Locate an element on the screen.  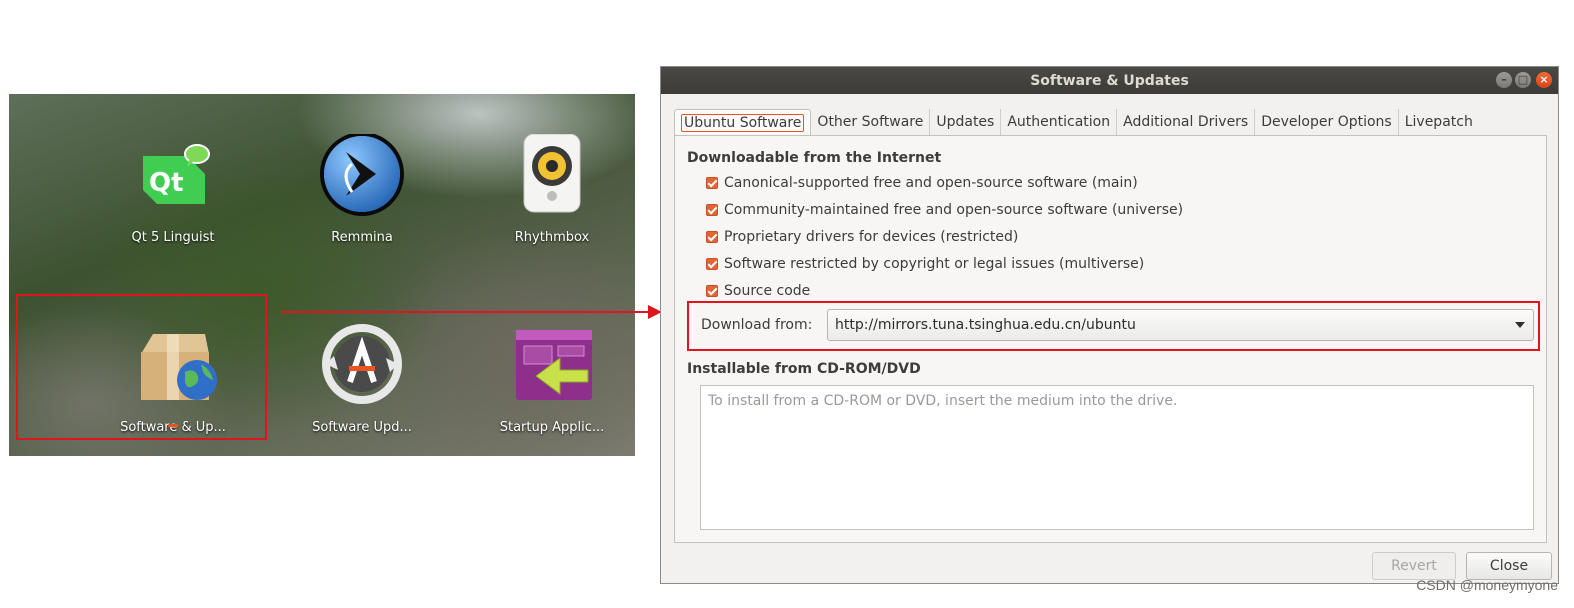
tab-additional-drivers: Additional Drivers is located at coordinates (1186, 122).